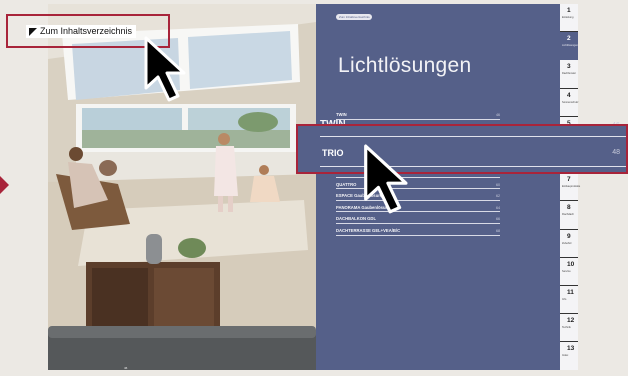 This screenshot has height=376, width=628. What do you see at coordinates (498, 230) in the screenshot?
I see `toc-item-page: 68` at bounding box center [498, 230].